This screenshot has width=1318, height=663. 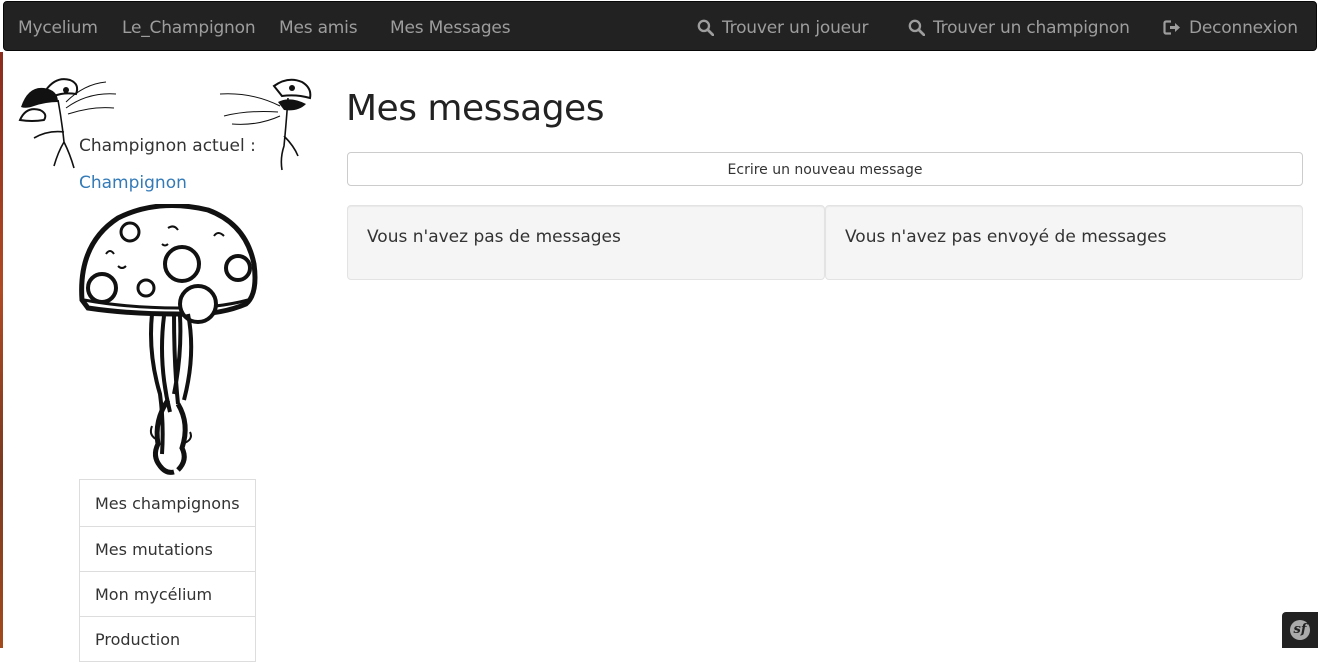 I want to click on find-mushroom-link: Trouver un champignon, so click(x=1019, y=27).